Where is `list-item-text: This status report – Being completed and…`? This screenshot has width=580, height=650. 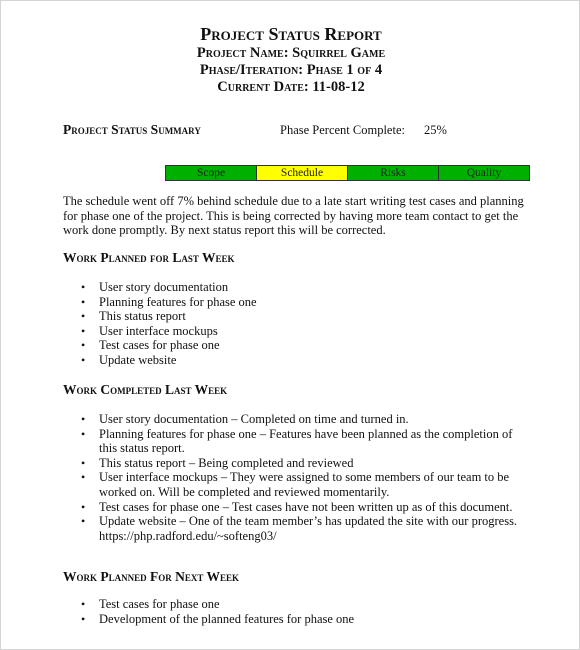 list-item-text: This status report – Being completed and… is located at coordinates (226, 462).